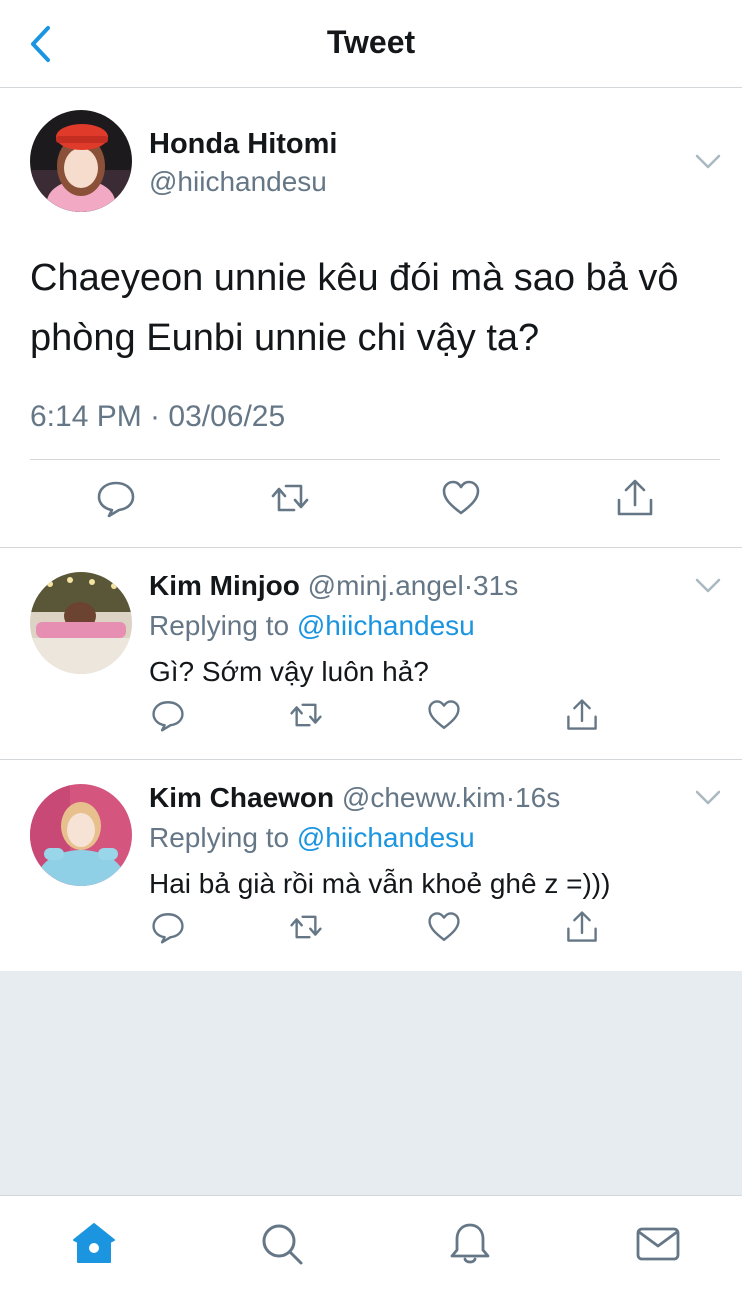 The height and width of the screenshot is (1293, 742). Describe the element at coordinates (282, 1244) in the screenshot. I see `search-icon` at that location.